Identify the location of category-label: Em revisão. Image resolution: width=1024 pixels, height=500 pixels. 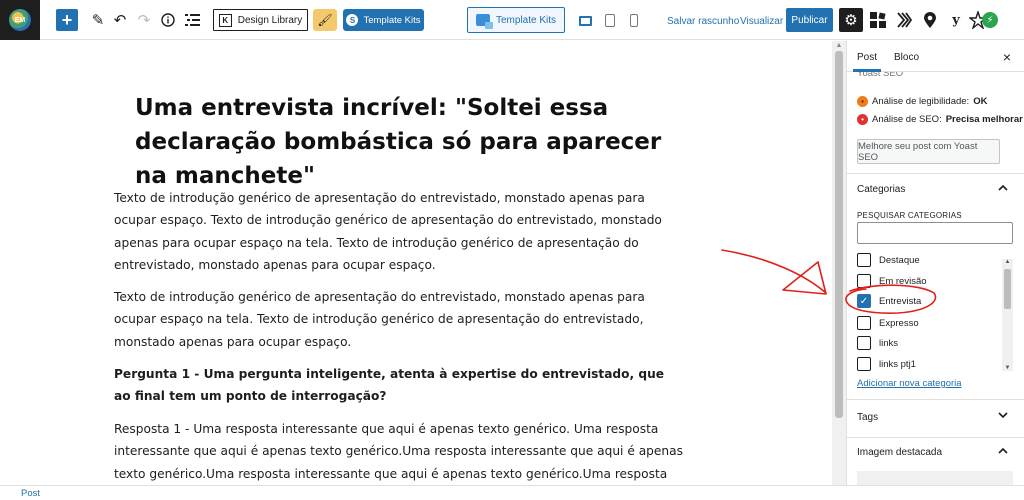
(903, 281).